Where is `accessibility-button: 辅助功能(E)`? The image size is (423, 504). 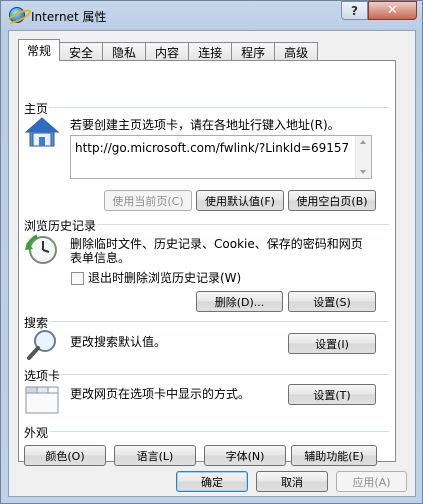
accessibility-button: 辅助功能(E) is located at coordinates (334, 455).